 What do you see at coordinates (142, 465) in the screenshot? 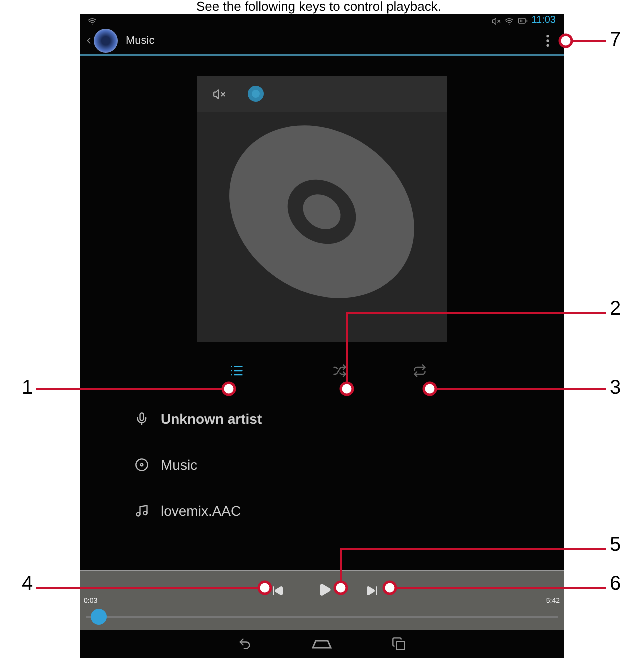
I see `disc-icon` at bounding box center [142, 465].